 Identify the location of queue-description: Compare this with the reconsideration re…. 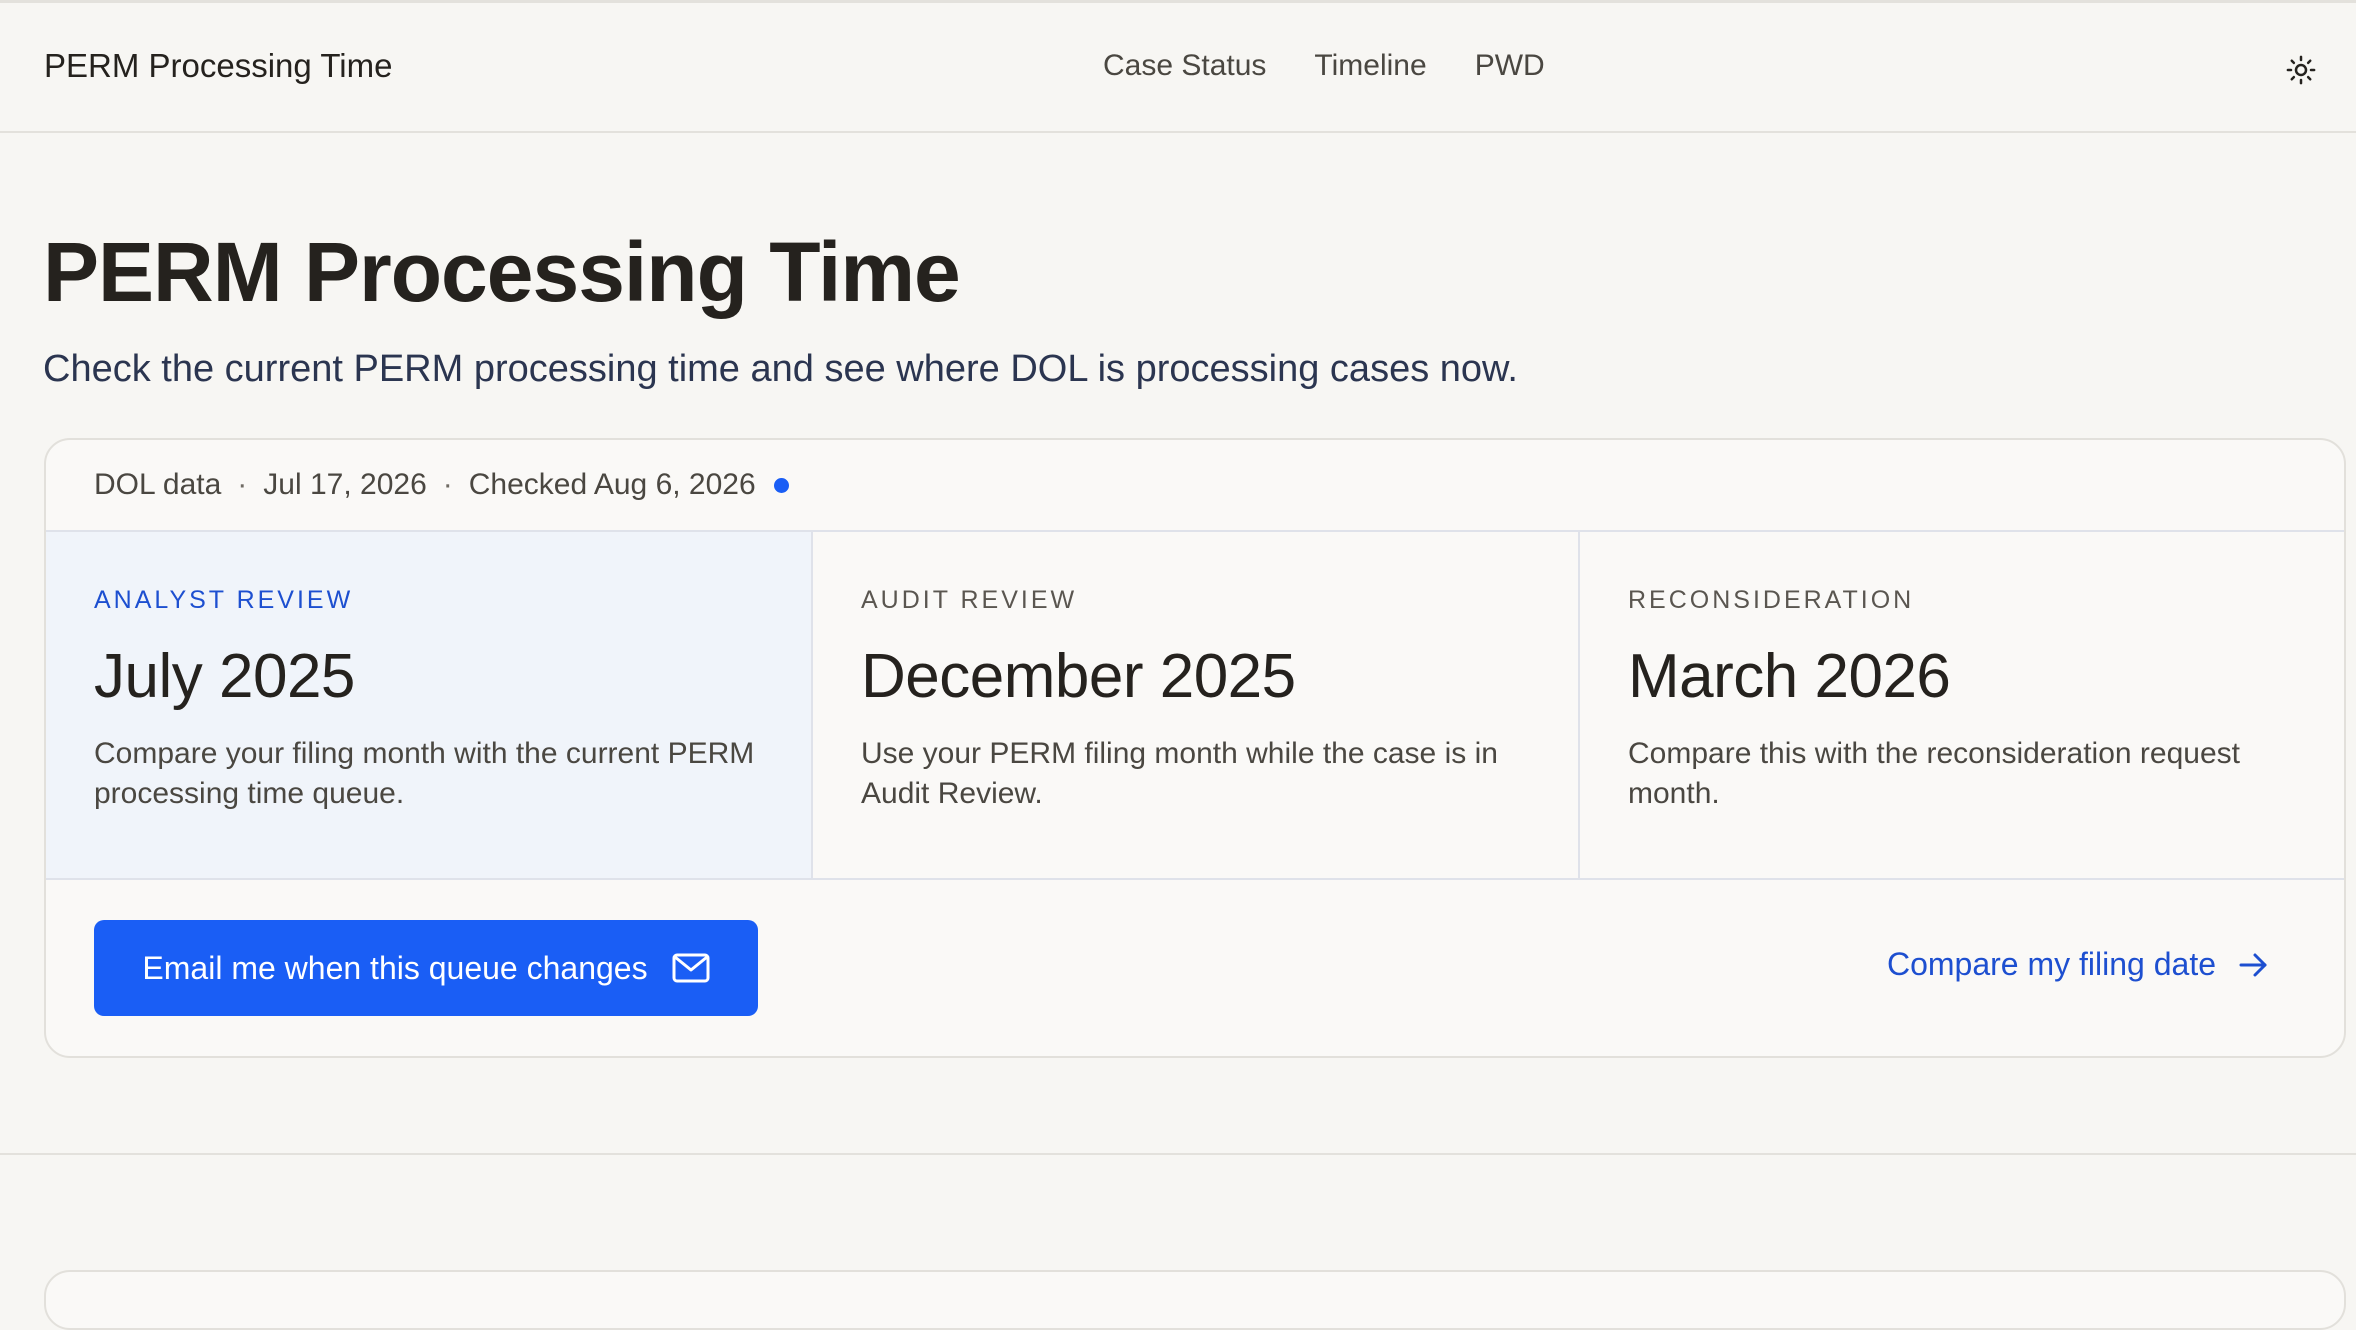
(1934, 773).